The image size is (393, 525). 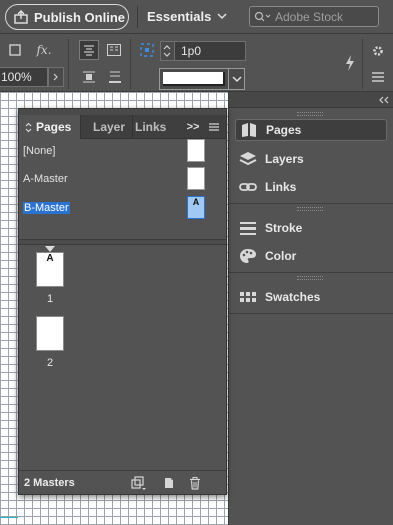 What do you see at coordinates (193, 127) in the screenshot?
I see `more-tabs-icon: >>` at bounding box center [193, 127].